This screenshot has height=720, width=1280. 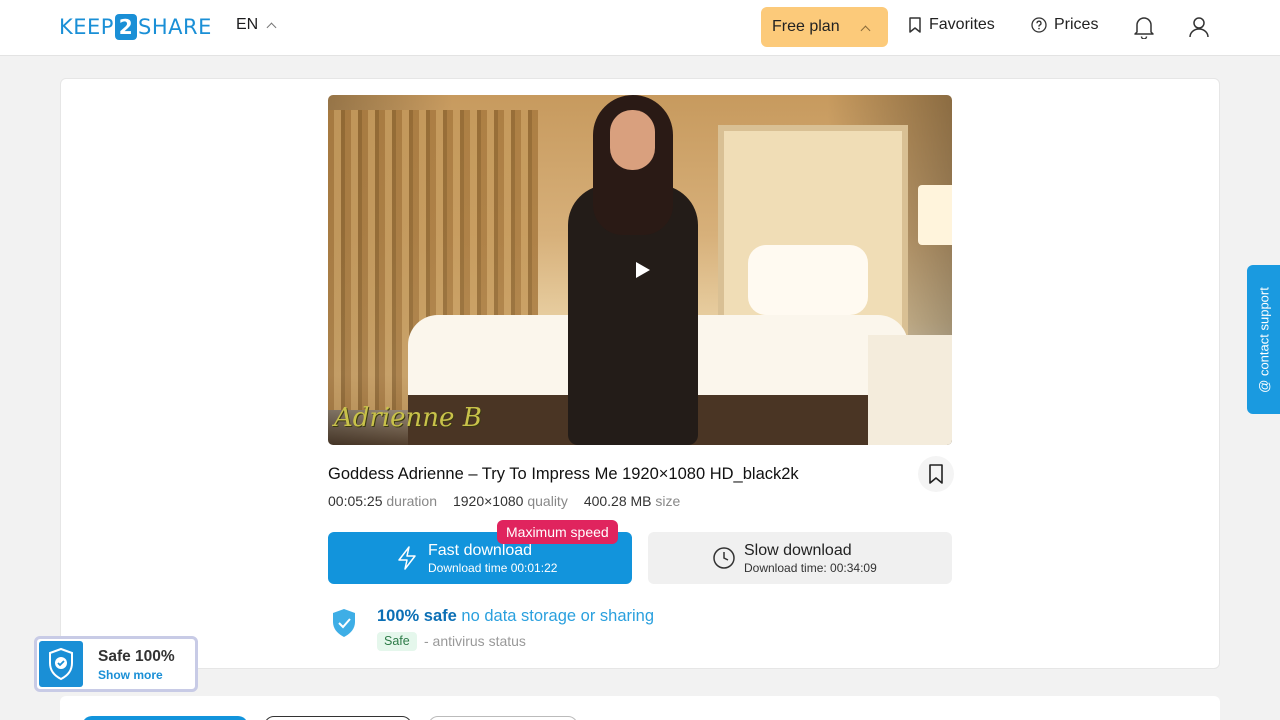 I want to click on quality-value: 1920×1080, so click(x=488, y=501).